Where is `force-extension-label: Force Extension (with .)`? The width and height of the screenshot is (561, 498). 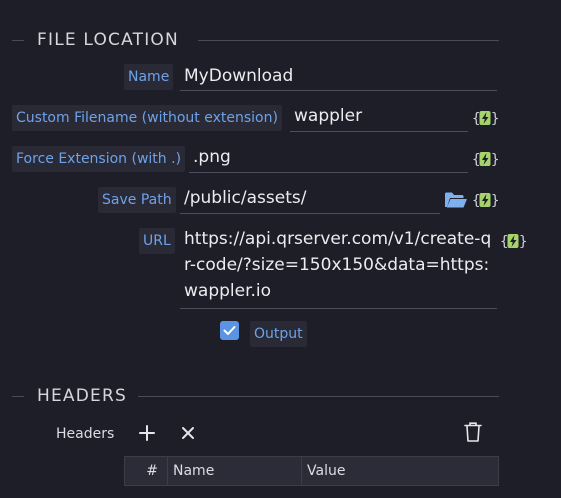 force-extension-label: Force Extension (with .) is located at coordinates (99, 159).